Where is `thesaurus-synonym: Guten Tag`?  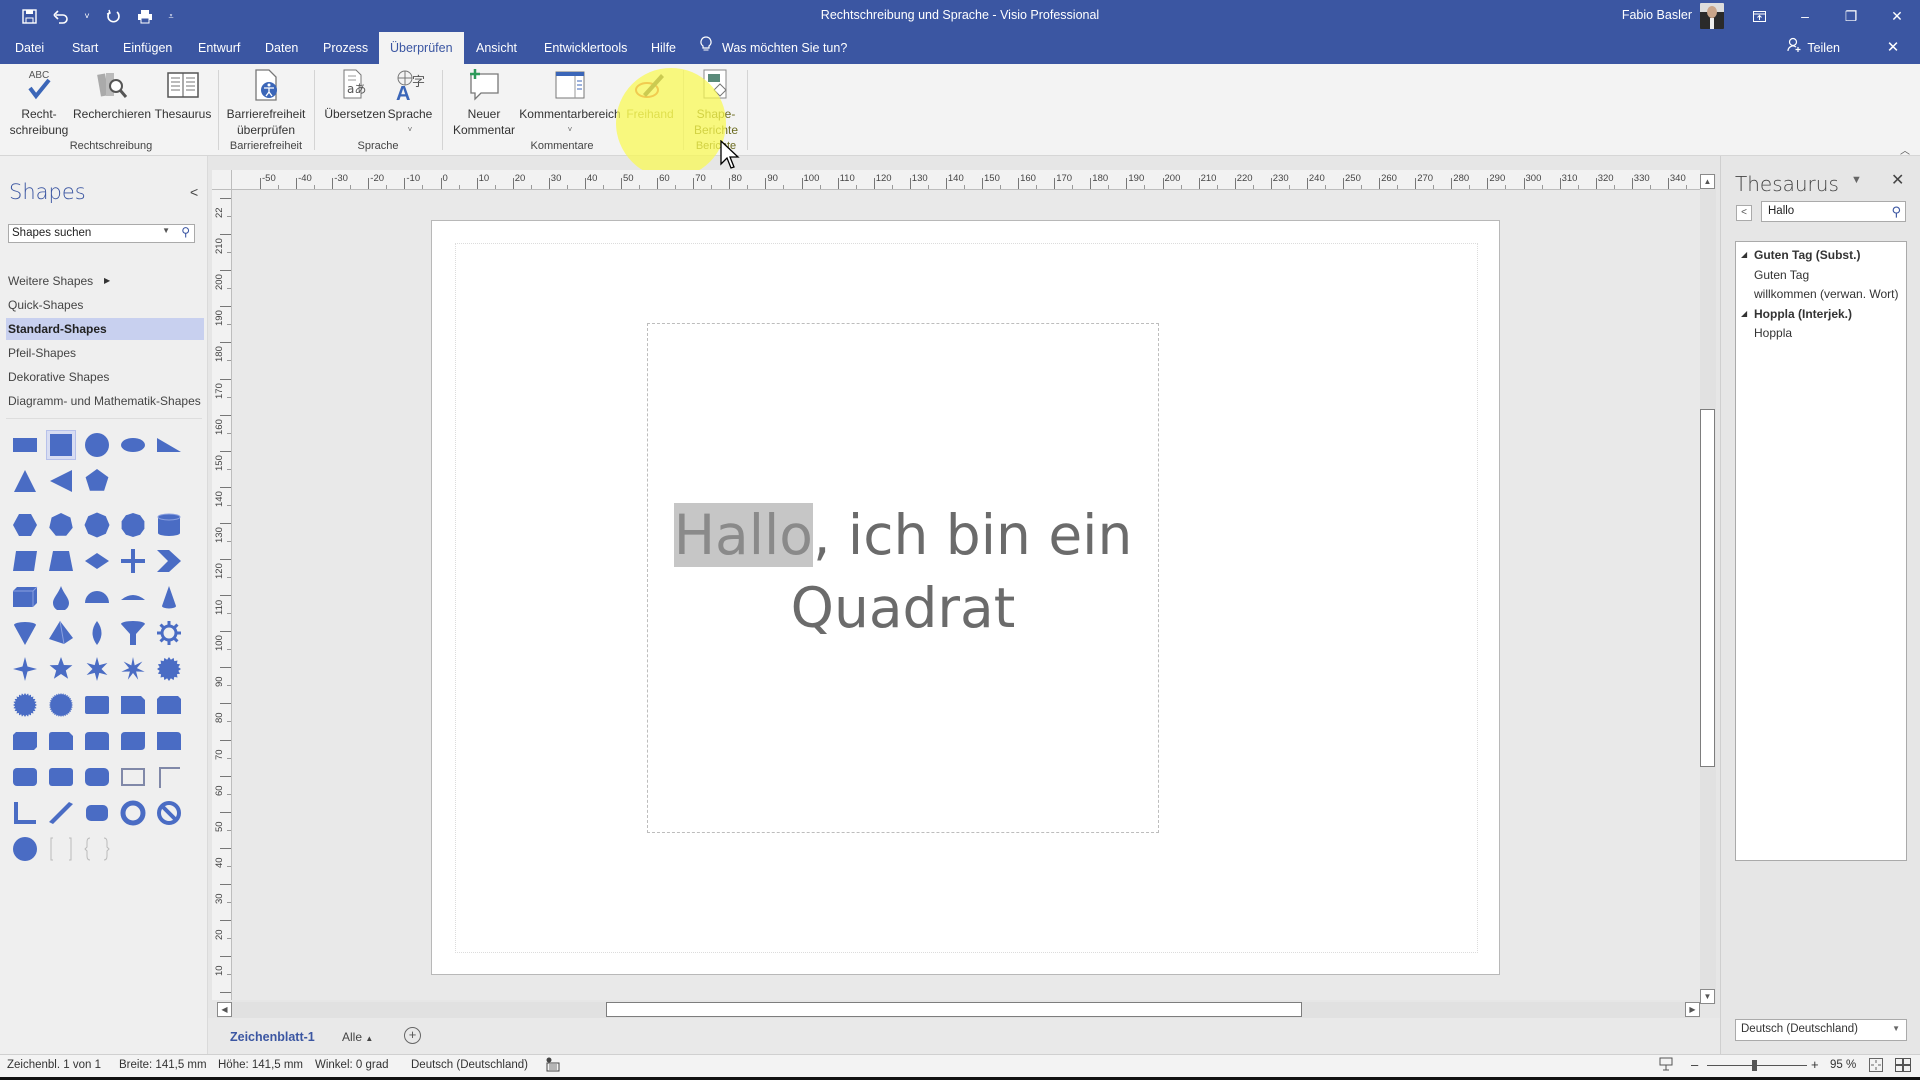 thesaurus-synonym: Guten Tag is located at coordinates (1821, 276).